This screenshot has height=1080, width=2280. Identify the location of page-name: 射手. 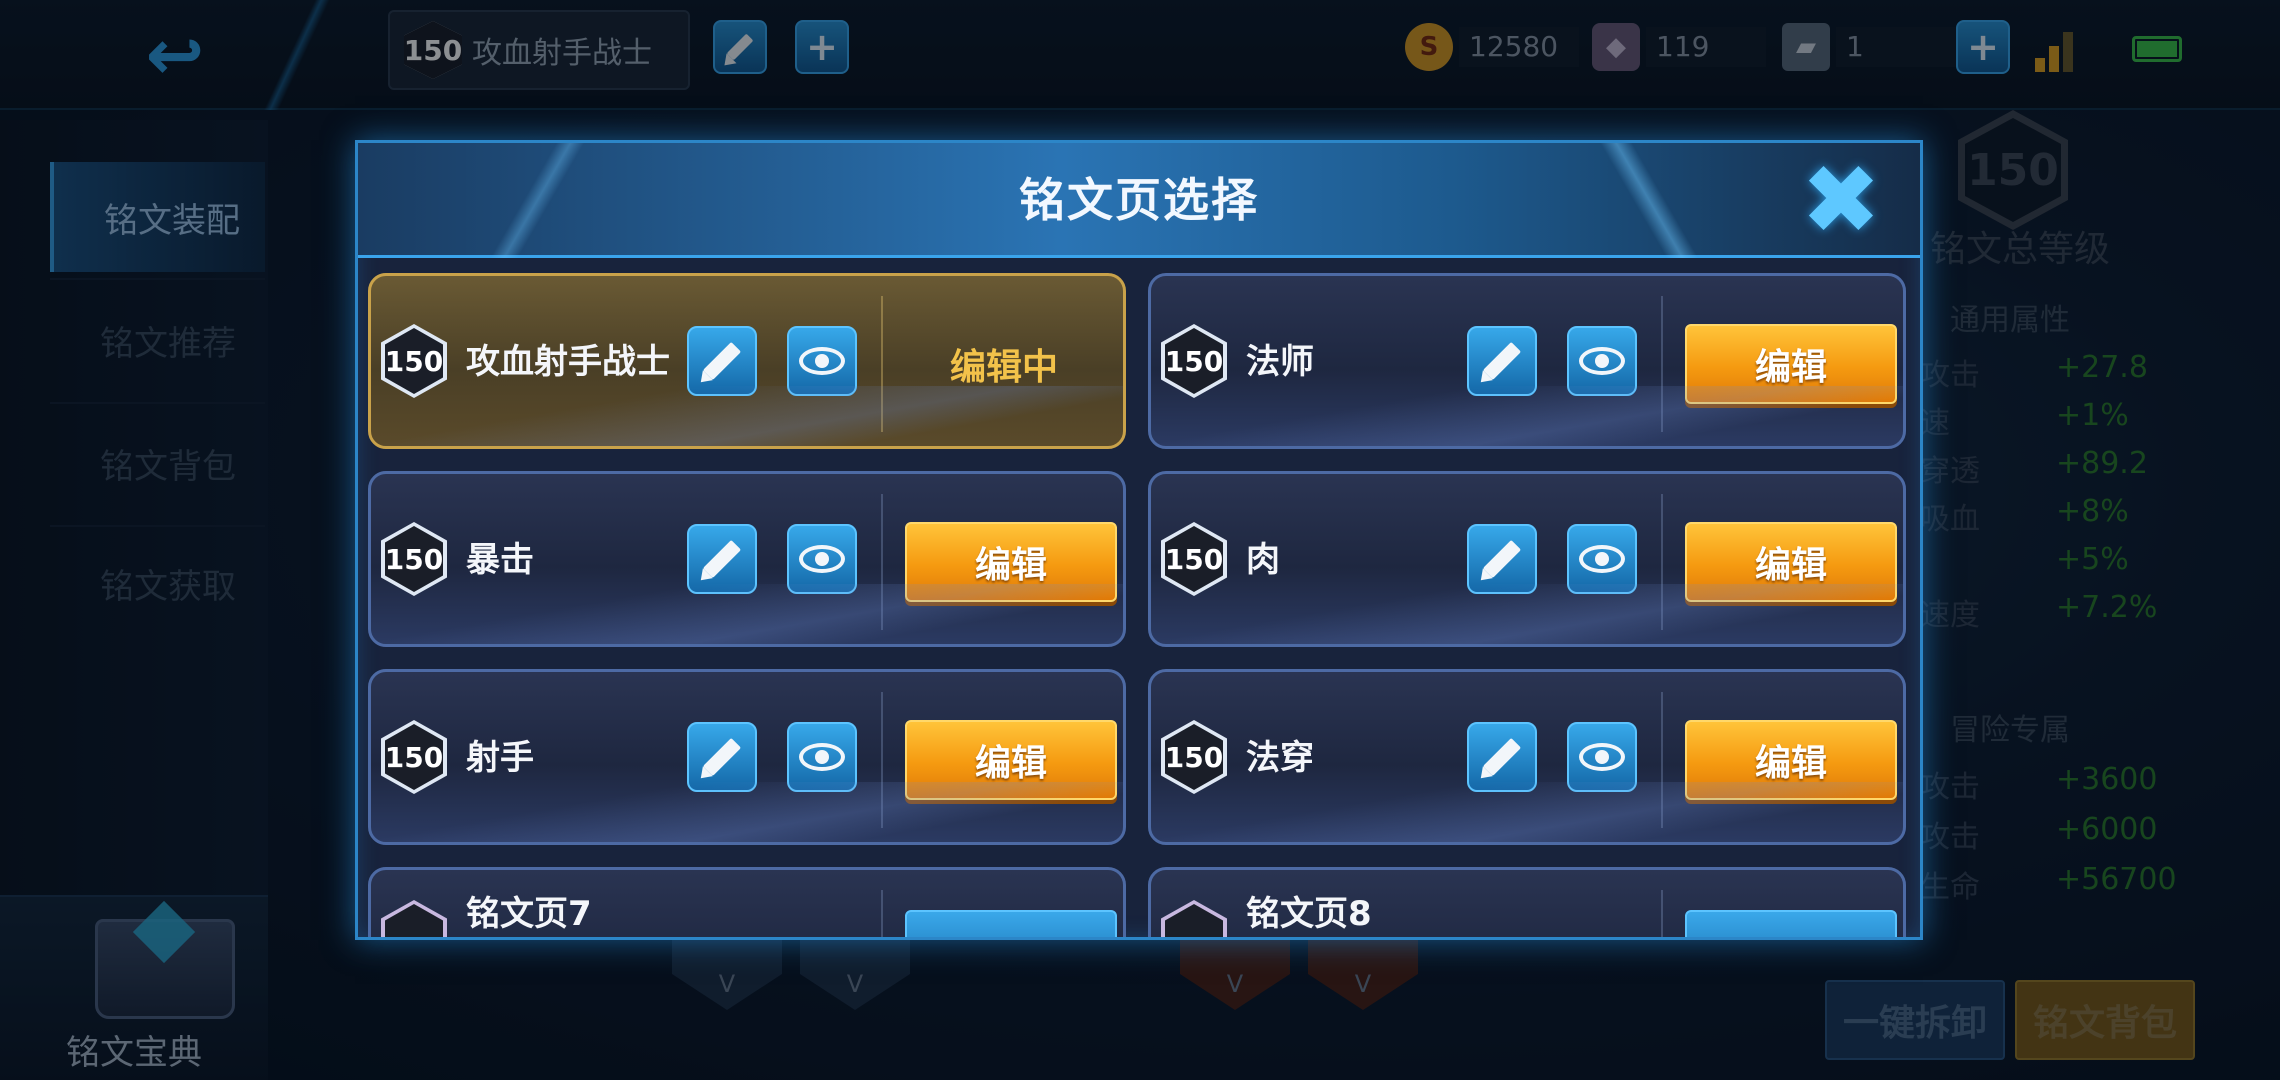
(500, 758).